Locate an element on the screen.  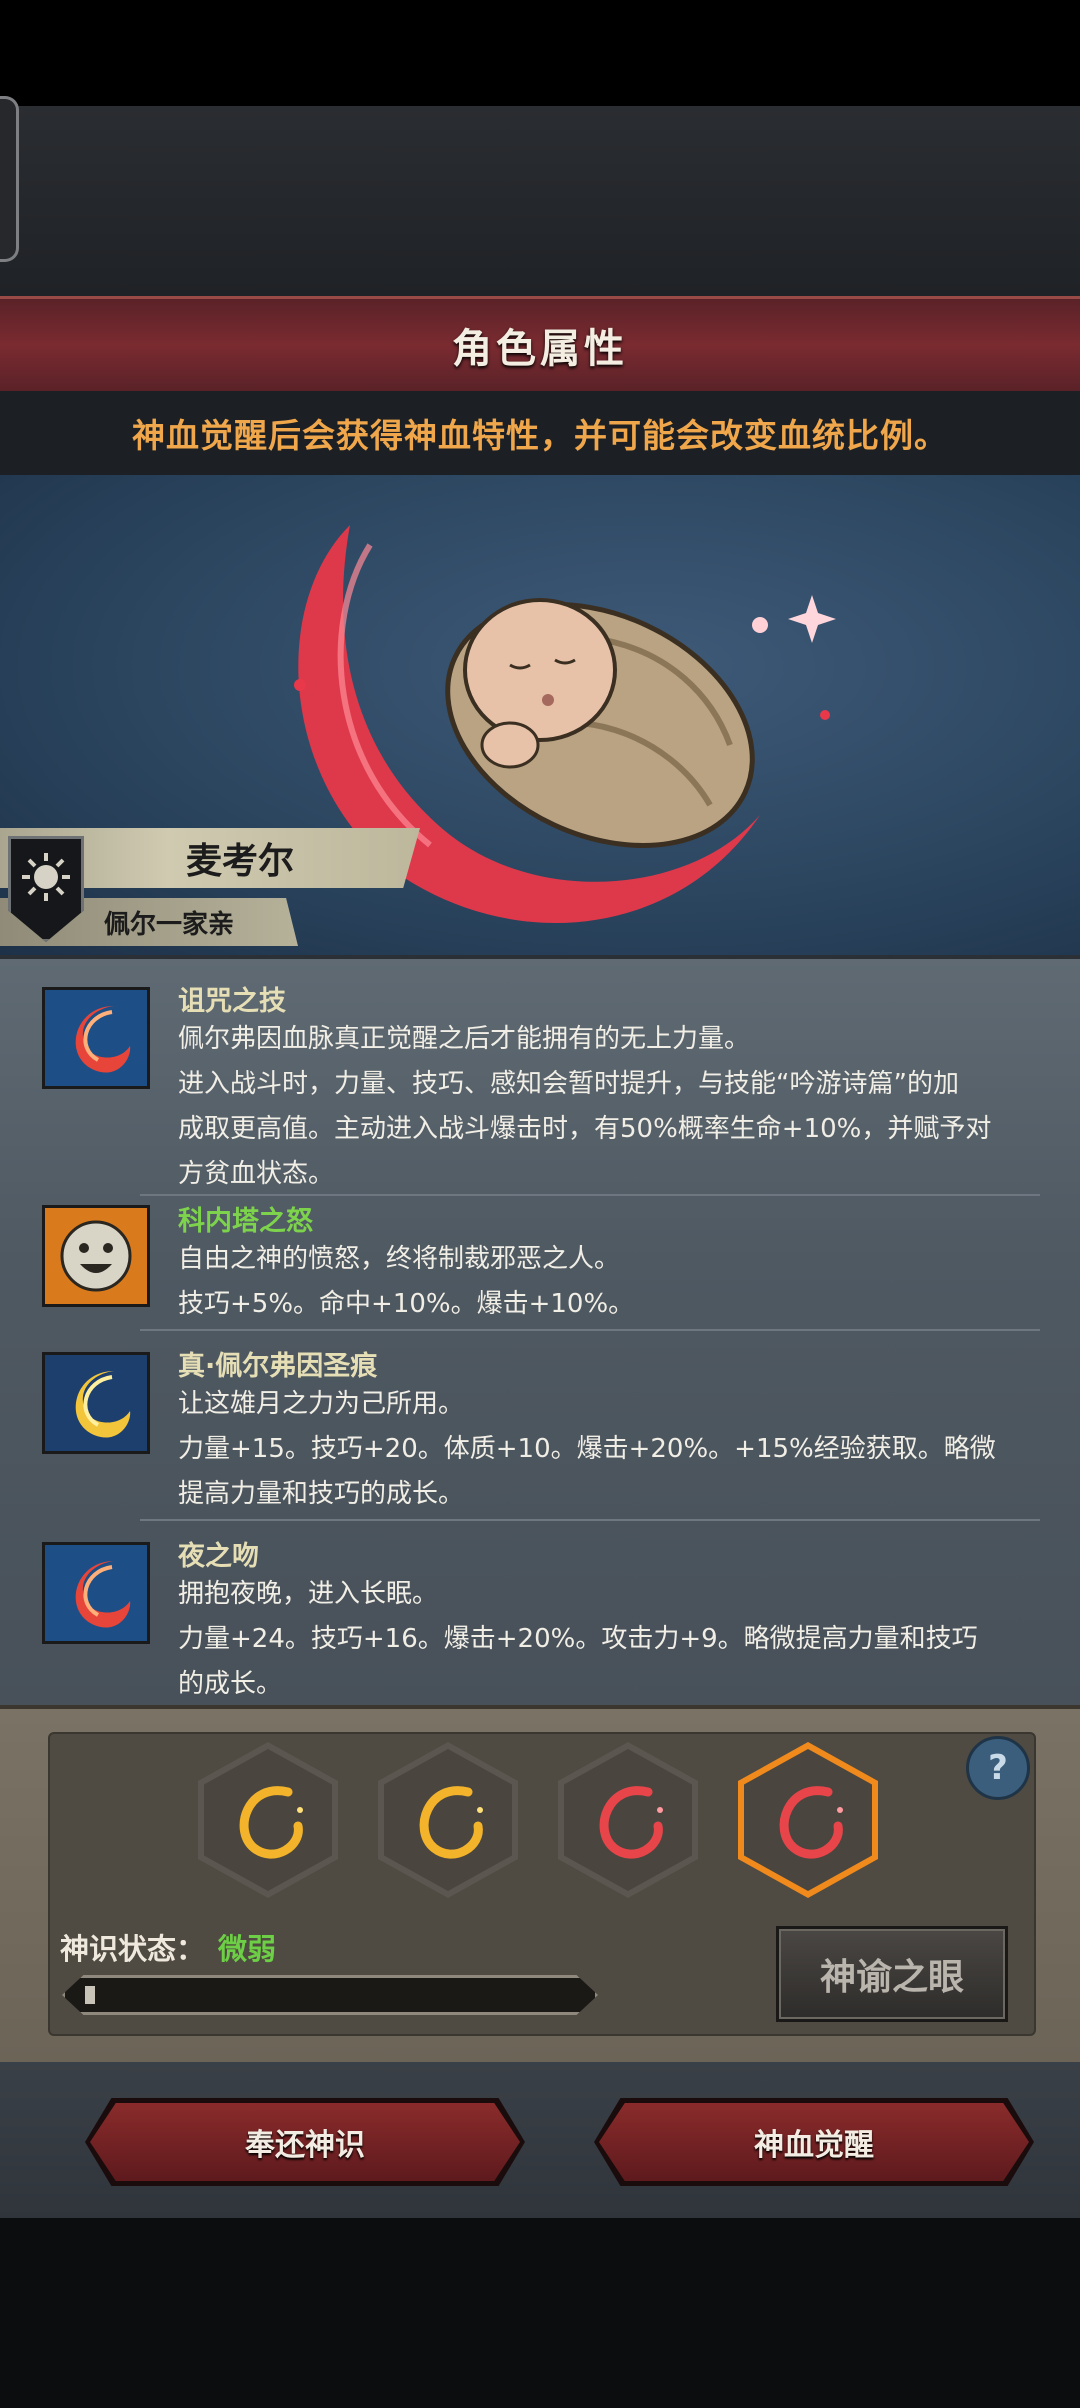
title-bar: 角色属性 is located at coordinates (540, 345).